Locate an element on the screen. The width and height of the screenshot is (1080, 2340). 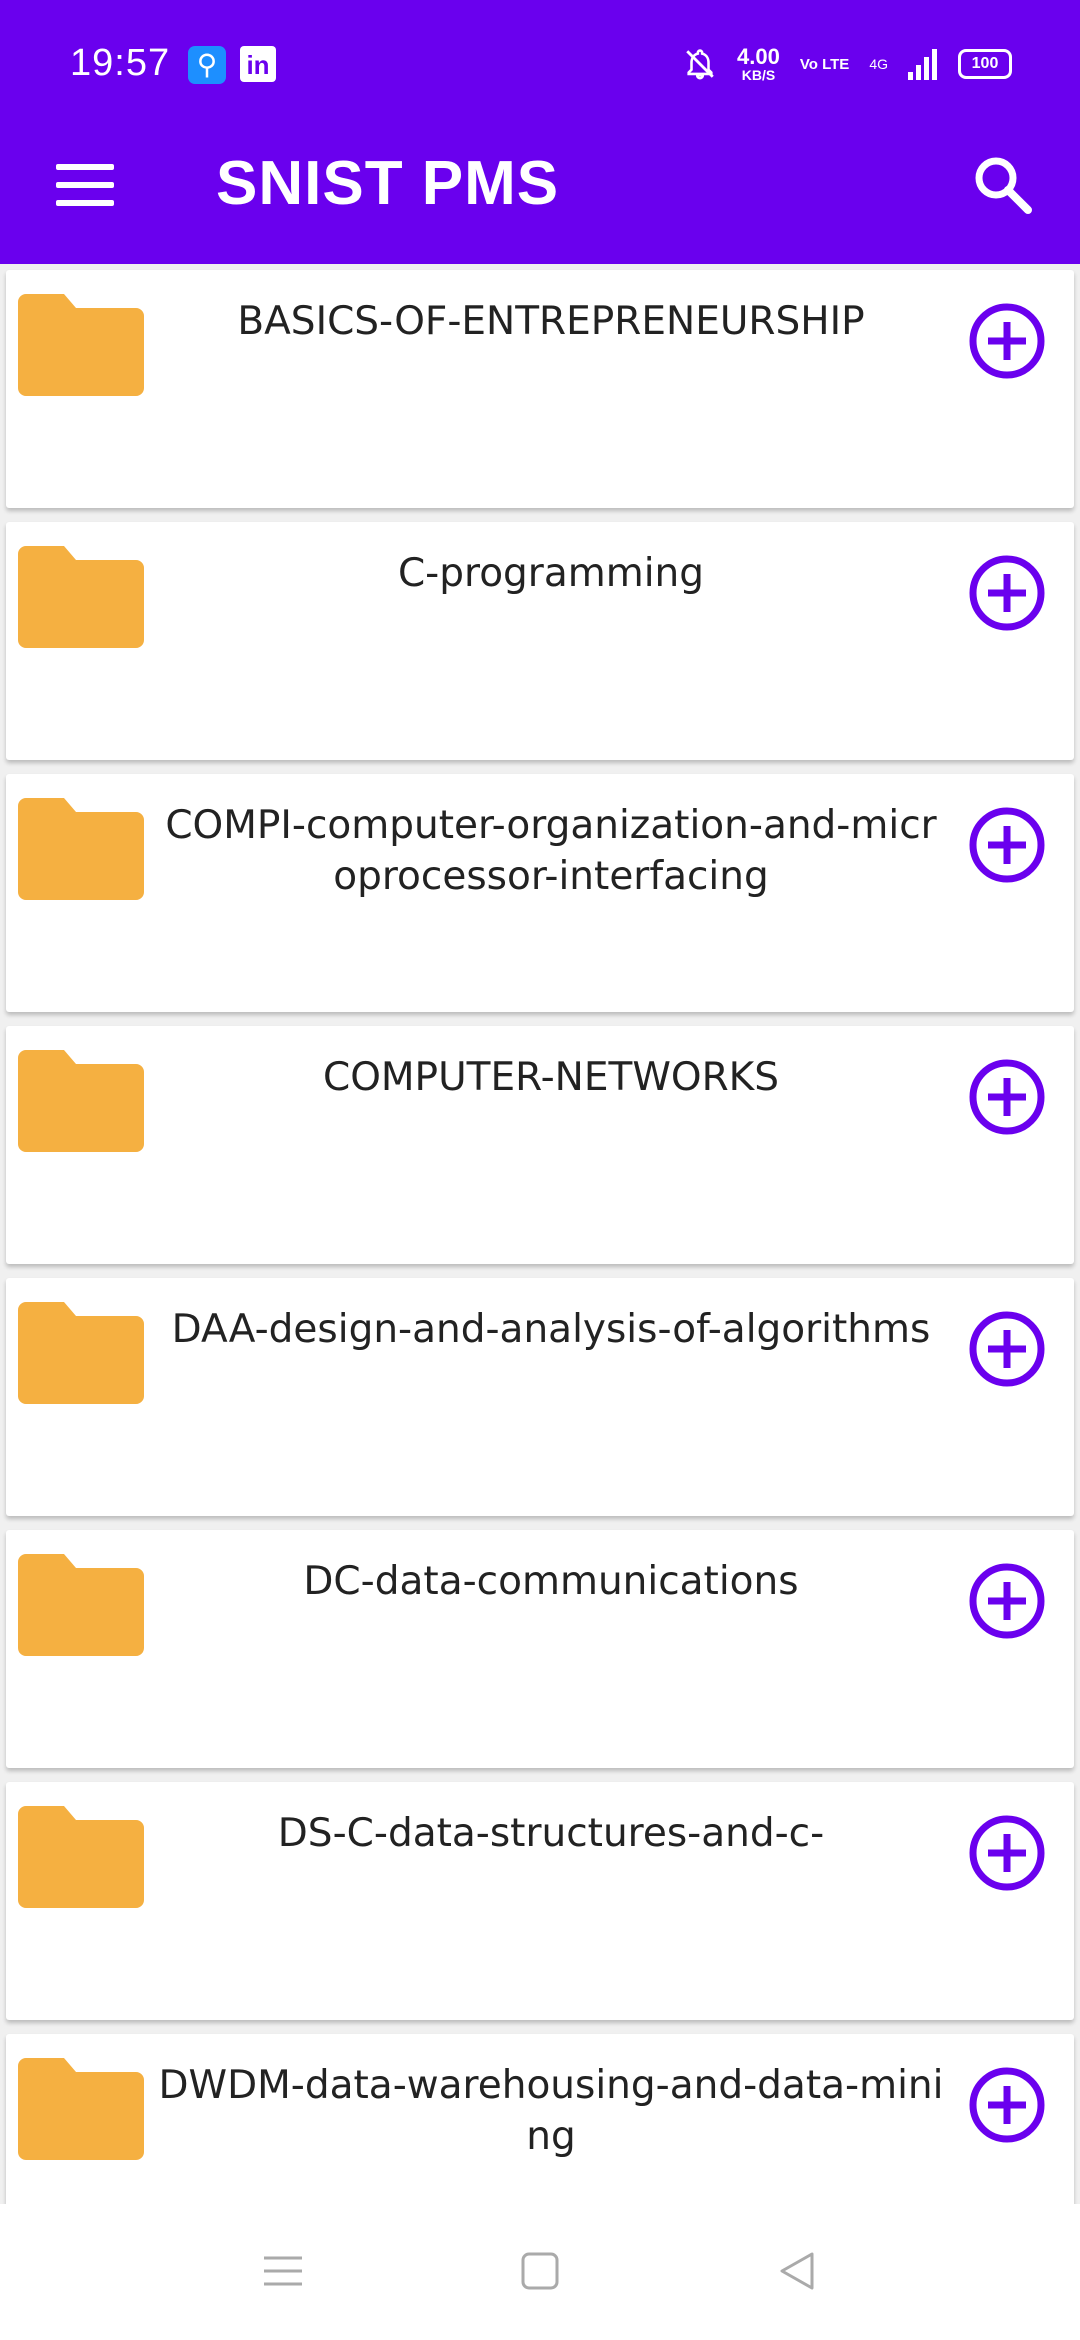
app-bar: SNIST PMS is located at coordinates (540, 197).